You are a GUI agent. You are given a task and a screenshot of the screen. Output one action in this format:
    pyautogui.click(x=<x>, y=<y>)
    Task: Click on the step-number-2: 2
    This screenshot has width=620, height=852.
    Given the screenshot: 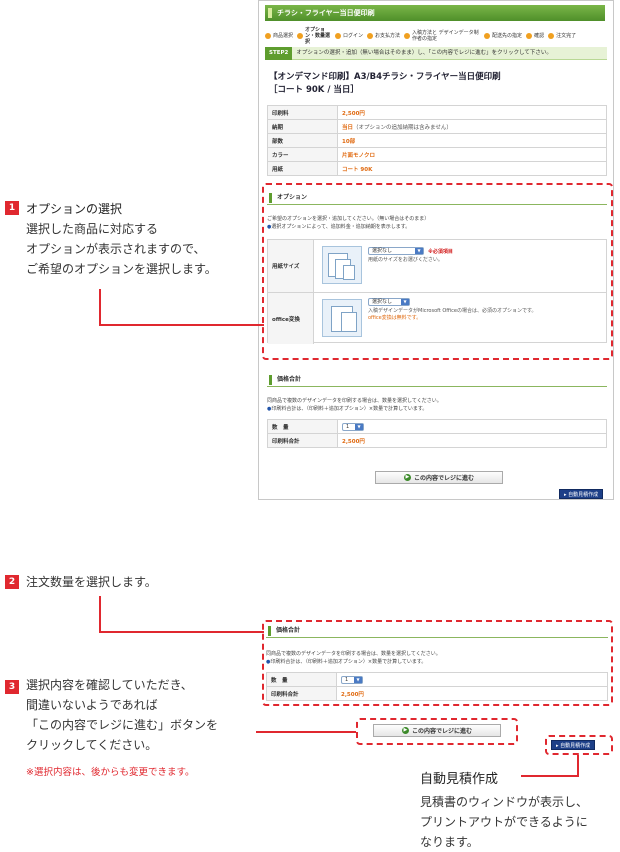 What is the action you would take?
    pyautogui.click(x=12, y=582)
    